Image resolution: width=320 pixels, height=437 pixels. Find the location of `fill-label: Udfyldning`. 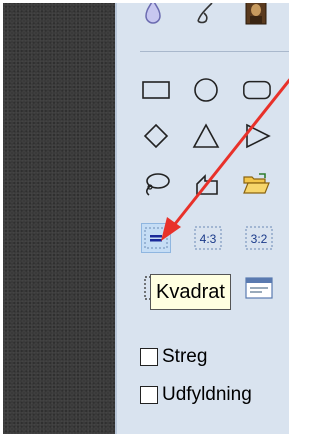

fill-label: Udfyldning is located at coordinates (207, 394).